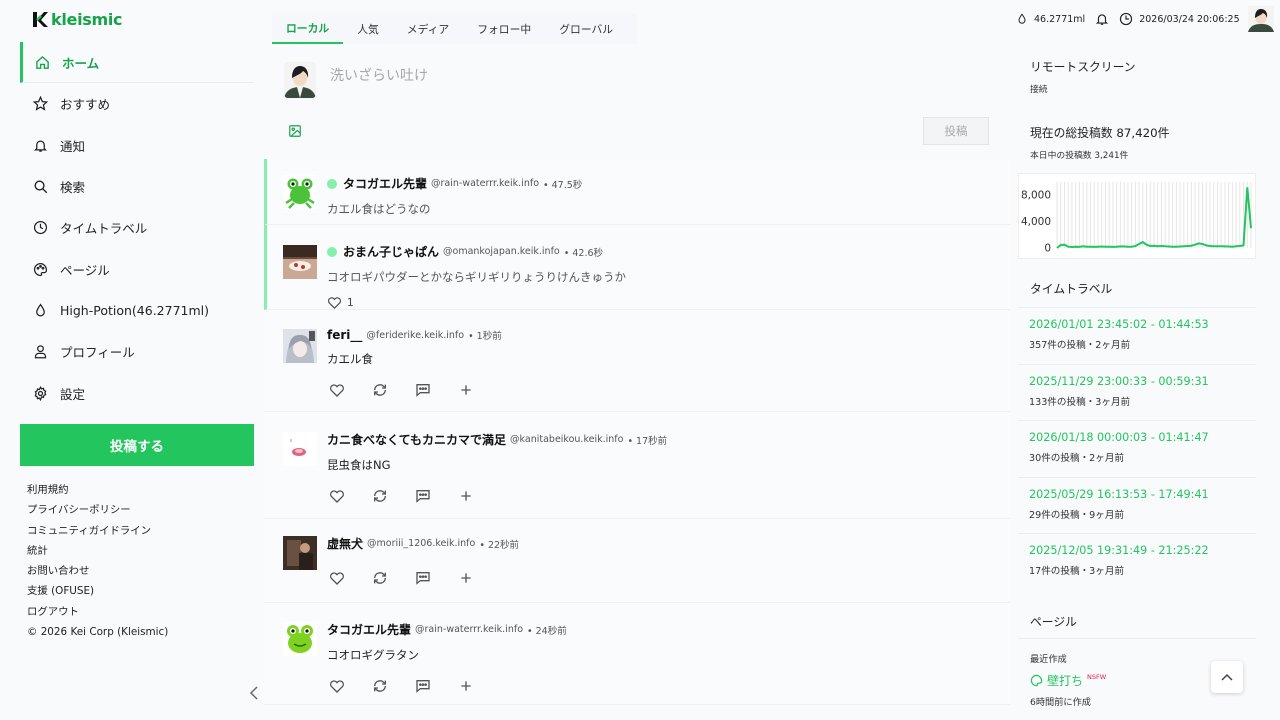 The width and height of the screenshot is (1280, 720). Describe the element at coordinates (1227, 677) in the screenshot. I see `scroll-to-top-button` at that location.